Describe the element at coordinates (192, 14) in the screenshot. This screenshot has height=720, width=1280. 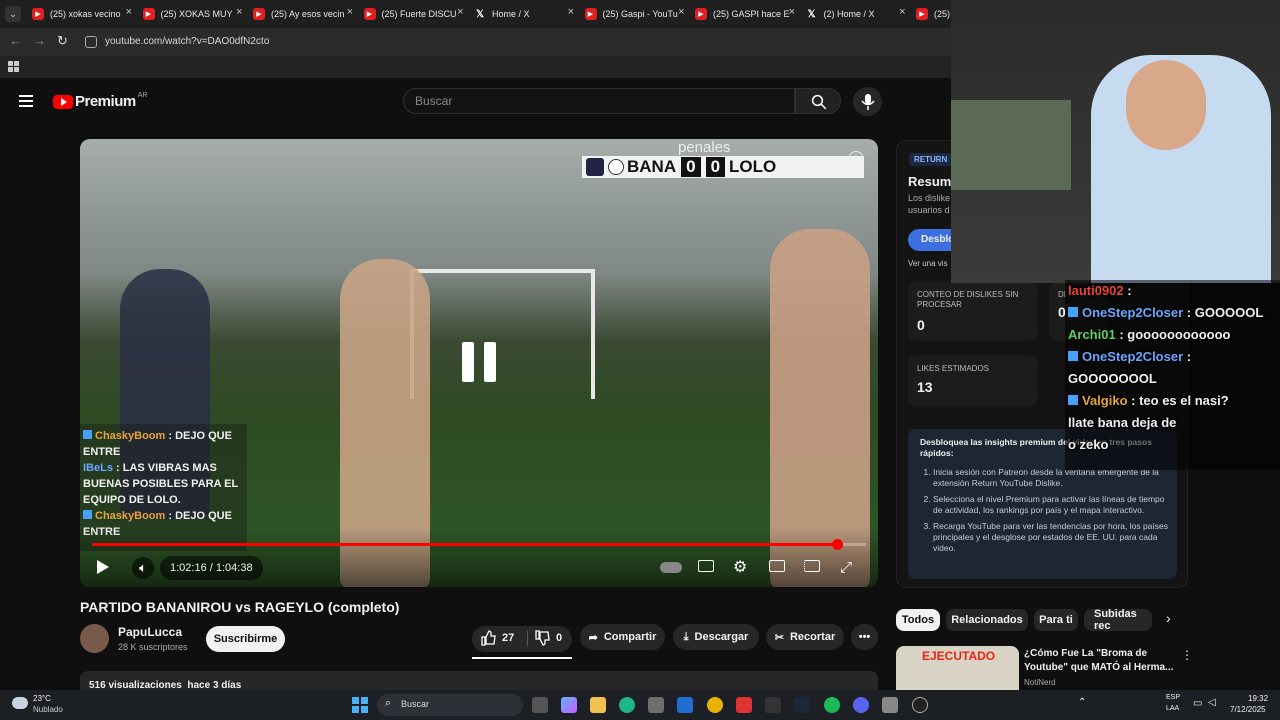
I see `browser-tab: ▶ (25) XOKAS MUY ×` at that location.